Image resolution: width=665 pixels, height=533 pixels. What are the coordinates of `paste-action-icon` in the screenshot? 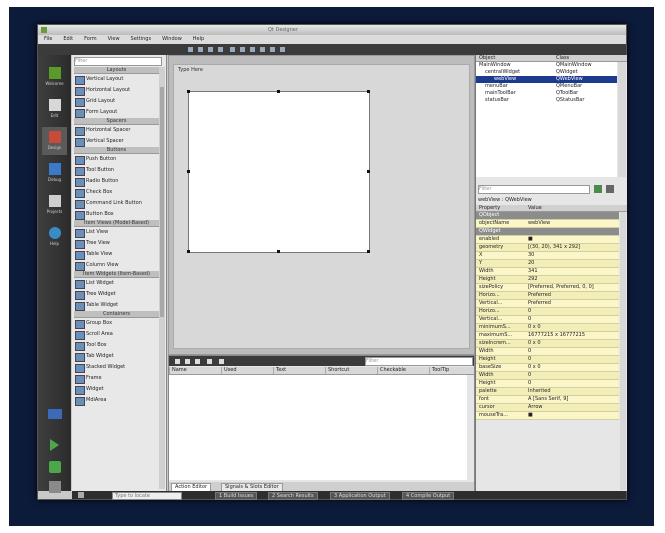 It's located at (197, 361).